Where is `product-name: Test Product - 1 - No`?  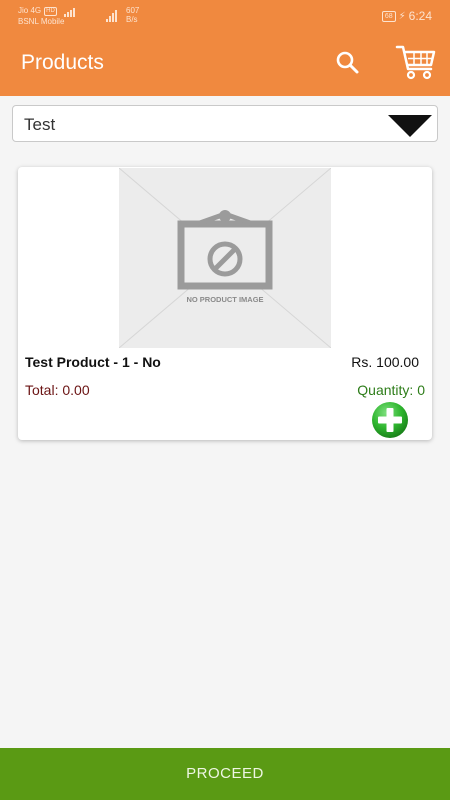 product-name: Test Product - 1 - No is located at coordinates (93, 362).